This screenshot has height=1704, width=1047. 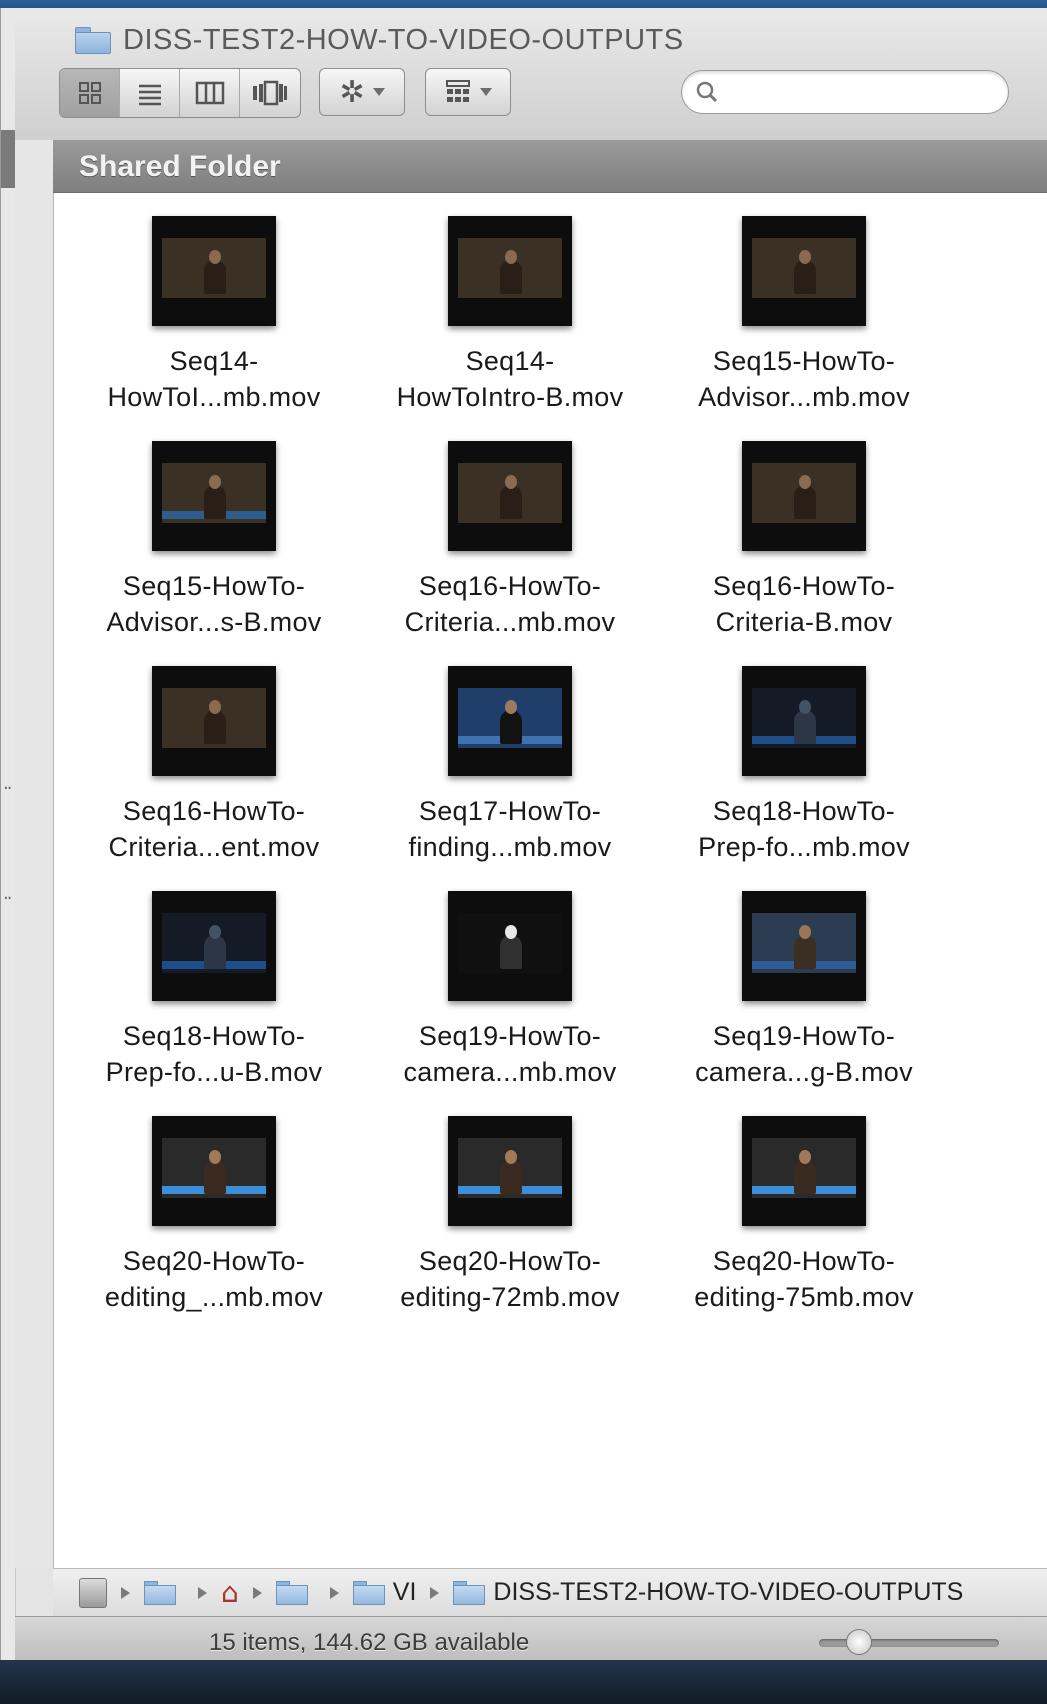 I want to click on path-item-current: DISS-TEST2-HOW-TO-VIDEO-OUTPUTS, so click(x=708, y=1592).